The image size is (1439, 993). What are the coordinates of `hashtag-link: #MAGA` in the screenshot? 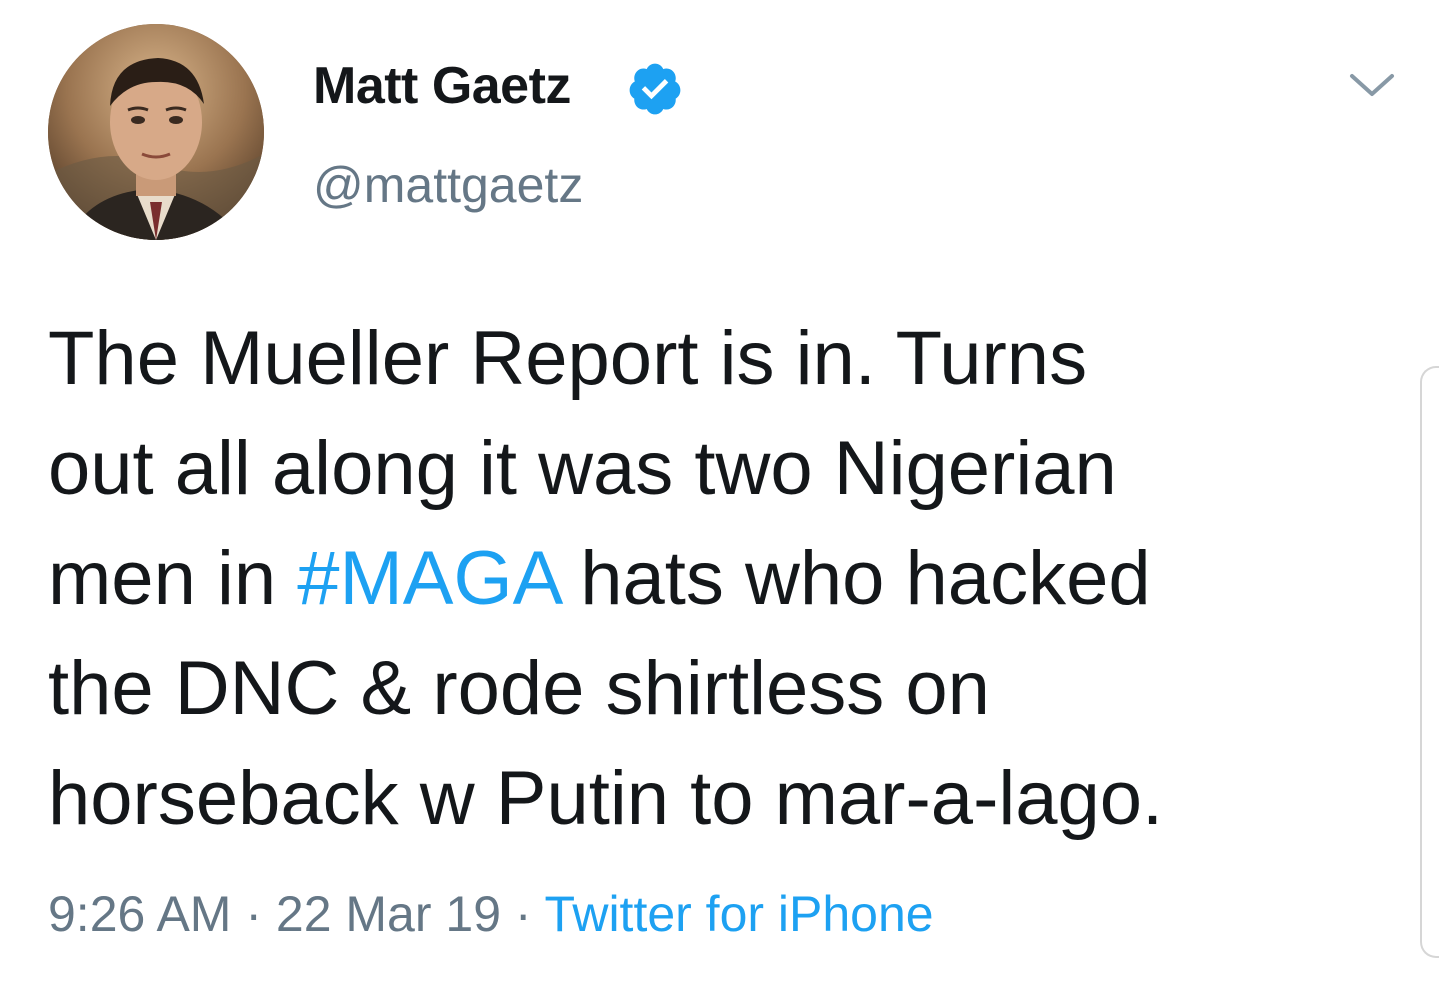 It's located at (428, 578).